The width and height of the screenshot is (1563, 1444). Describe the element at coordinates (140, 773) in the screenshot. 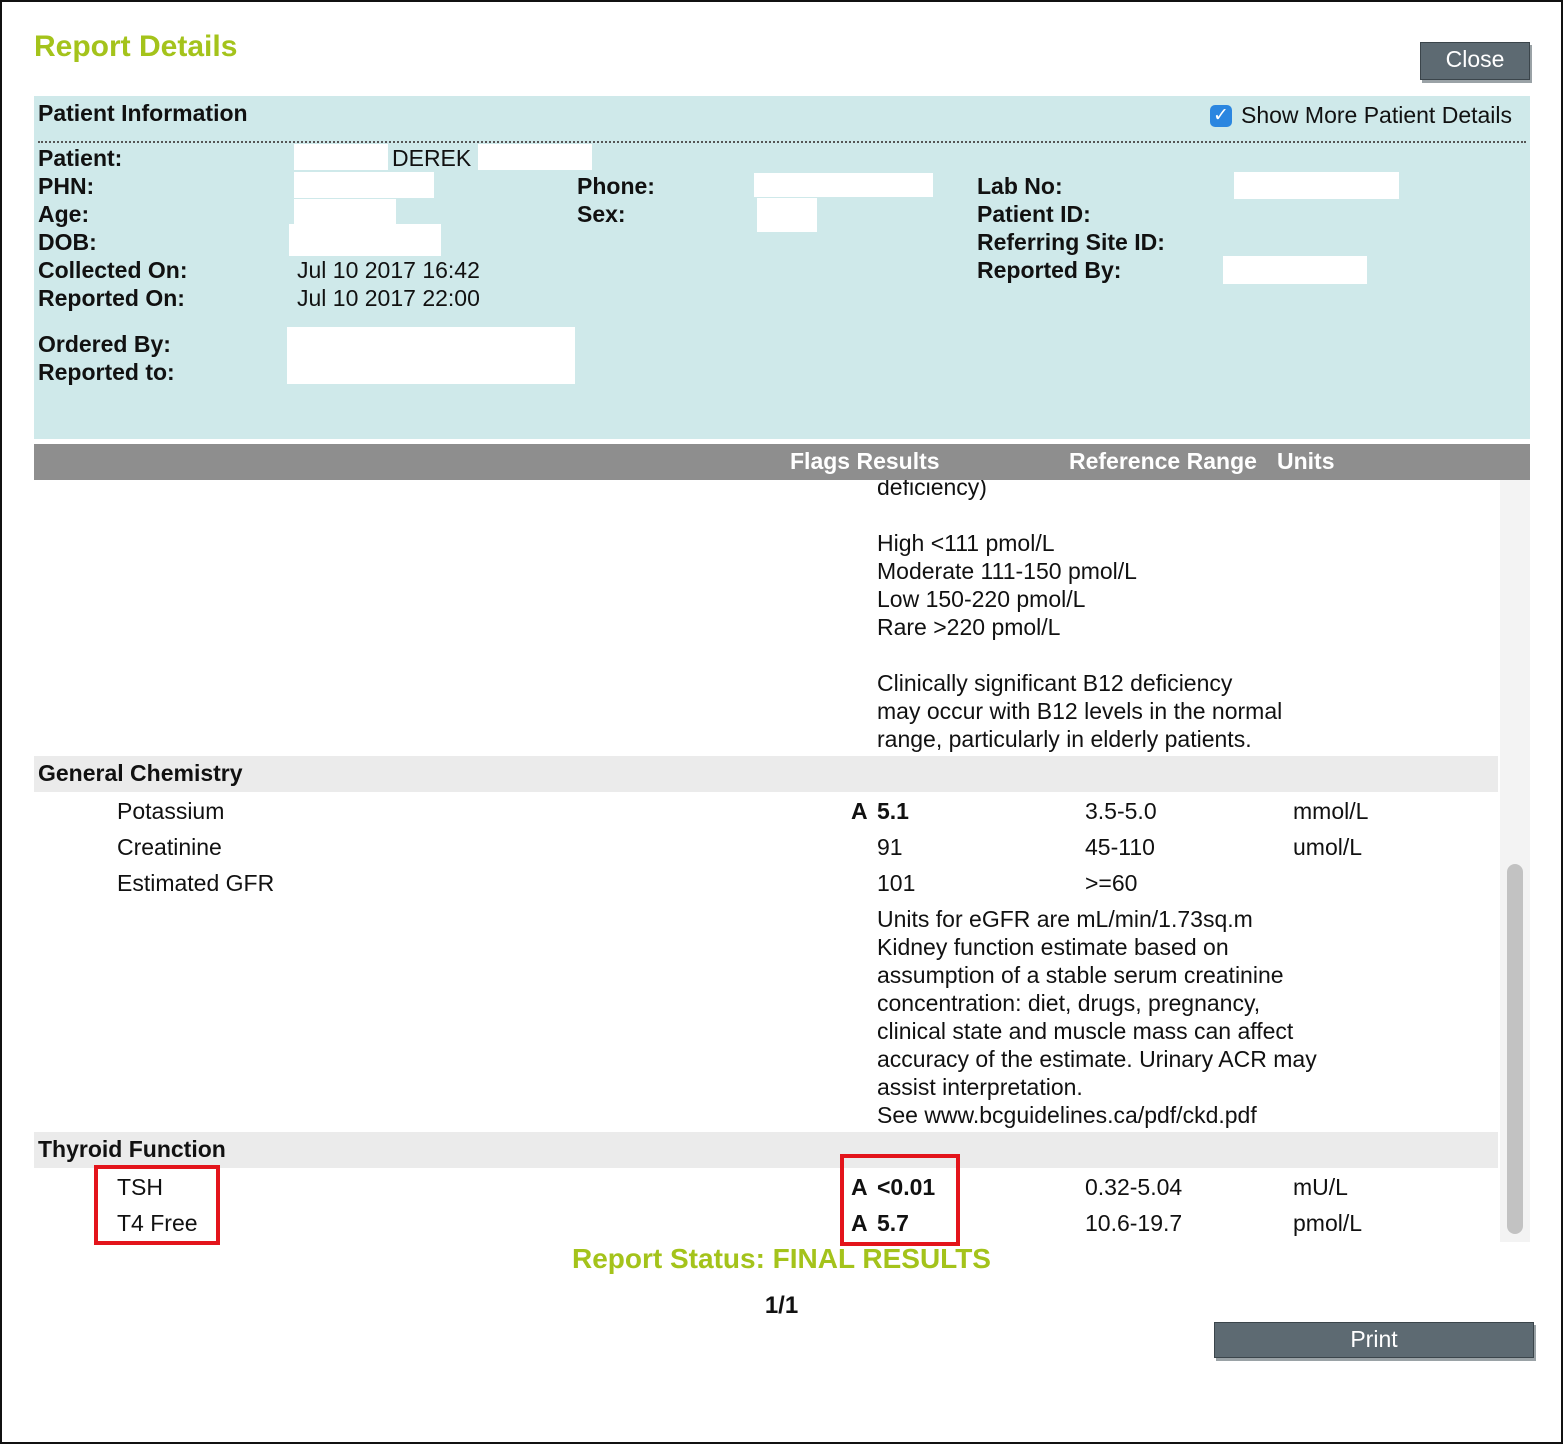

I see `section-title: General Chemistry` at that location.